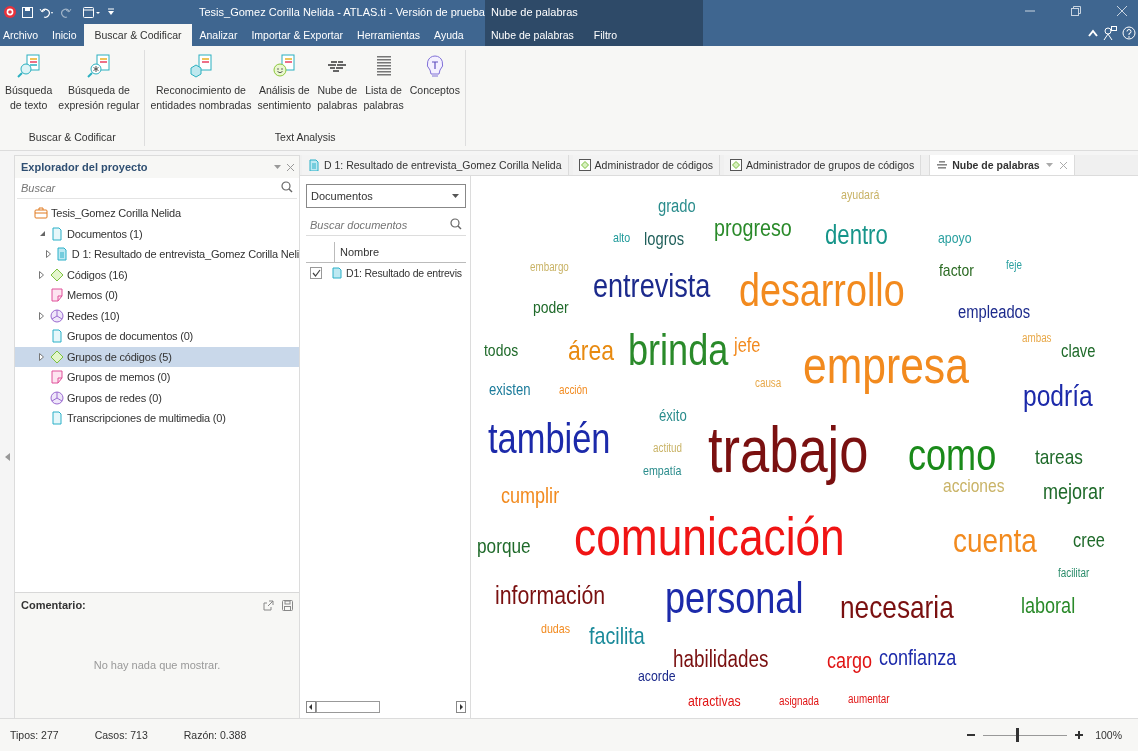 The height and width of the screenshot is (751, 1138). I want to click on cloud-word: ayudará, so click(860, 196).